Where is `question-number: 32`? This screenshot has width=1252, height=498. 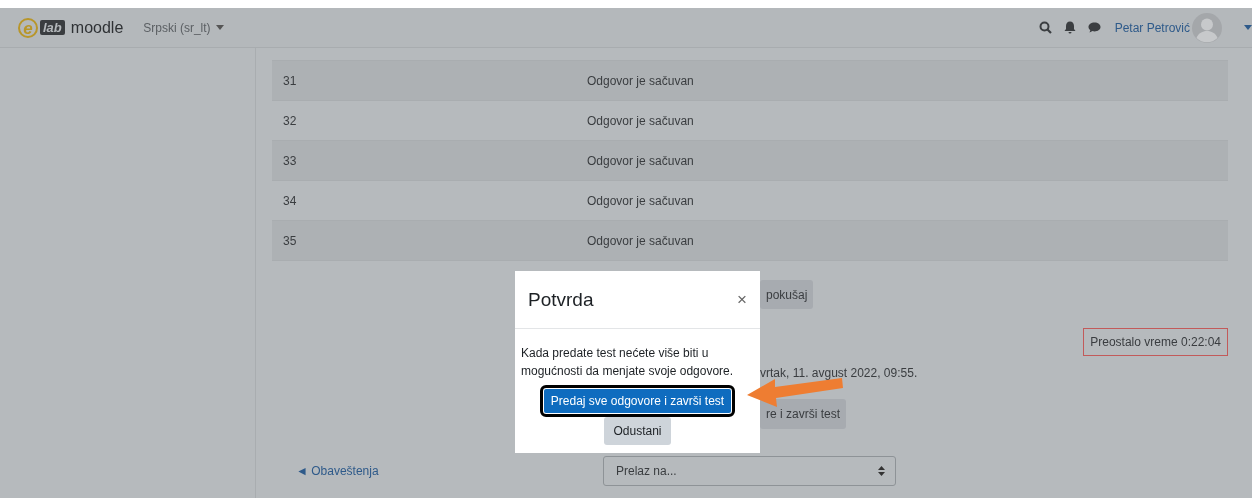
question-number: 32 is located at coordinates (290, 120).